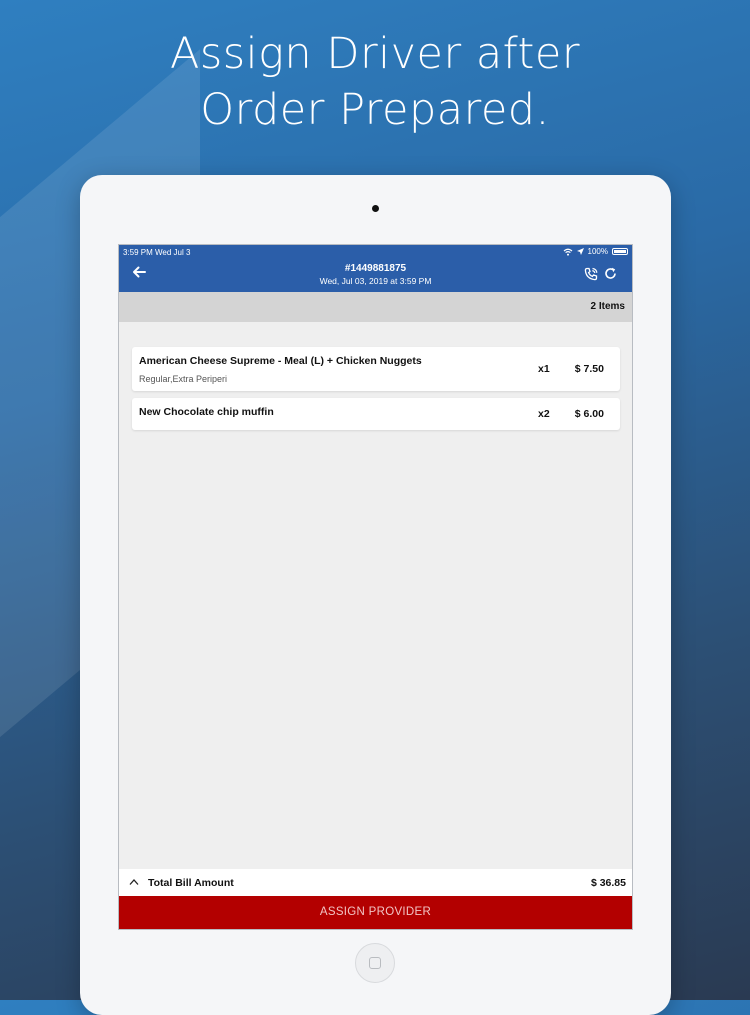 Image resolution: width=750 pixels, height=1015 pixels. I want to click on battery-icon, so click(620, 251).